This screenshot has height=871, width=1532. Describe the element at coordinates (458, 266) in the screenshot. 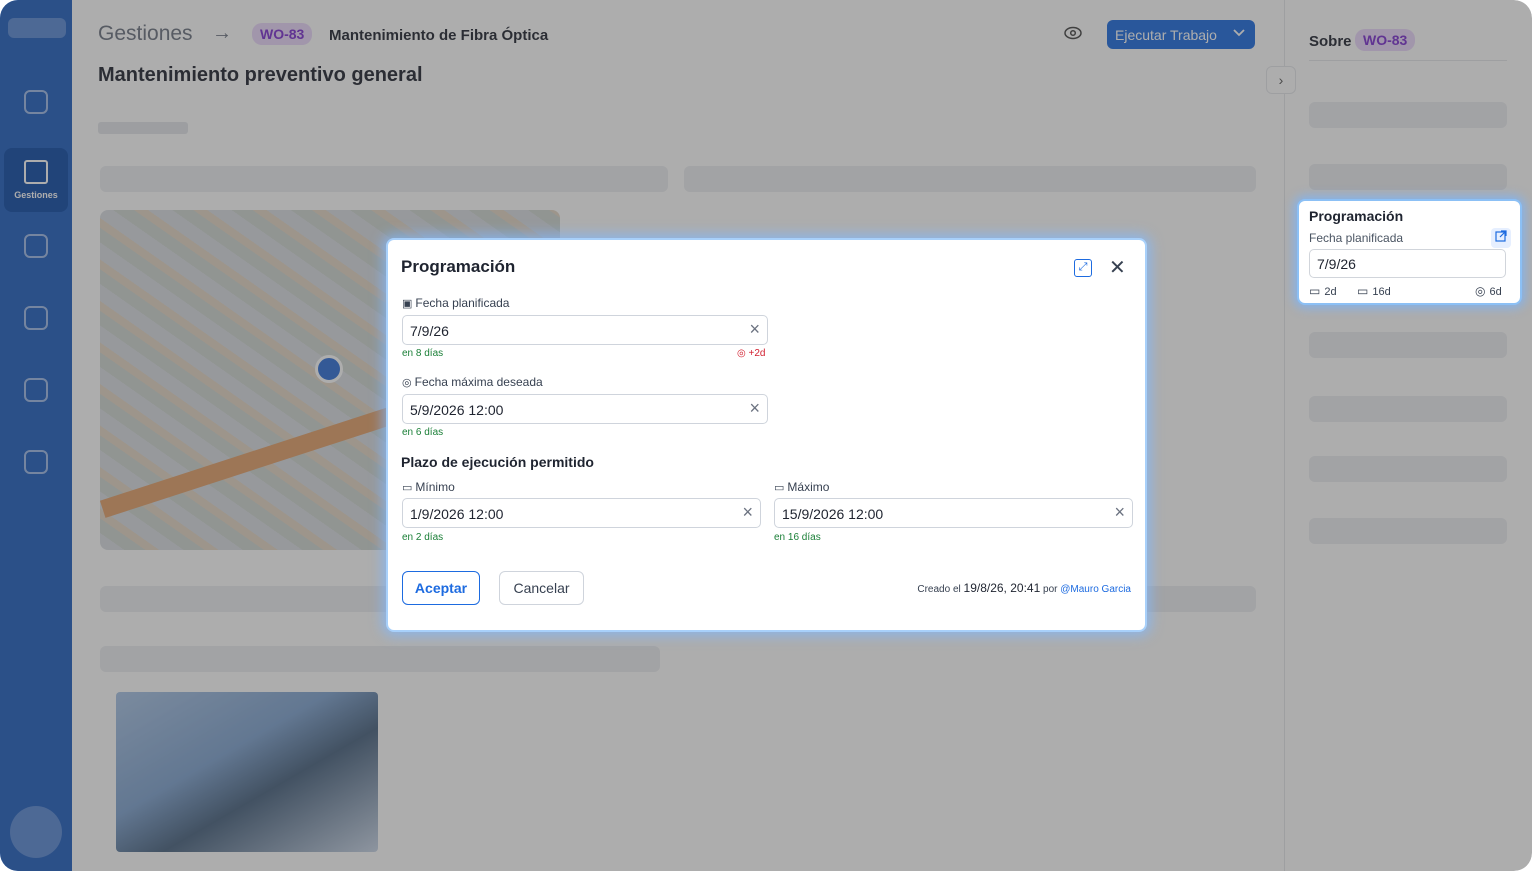

I see `modal-title: Programación` at that location.